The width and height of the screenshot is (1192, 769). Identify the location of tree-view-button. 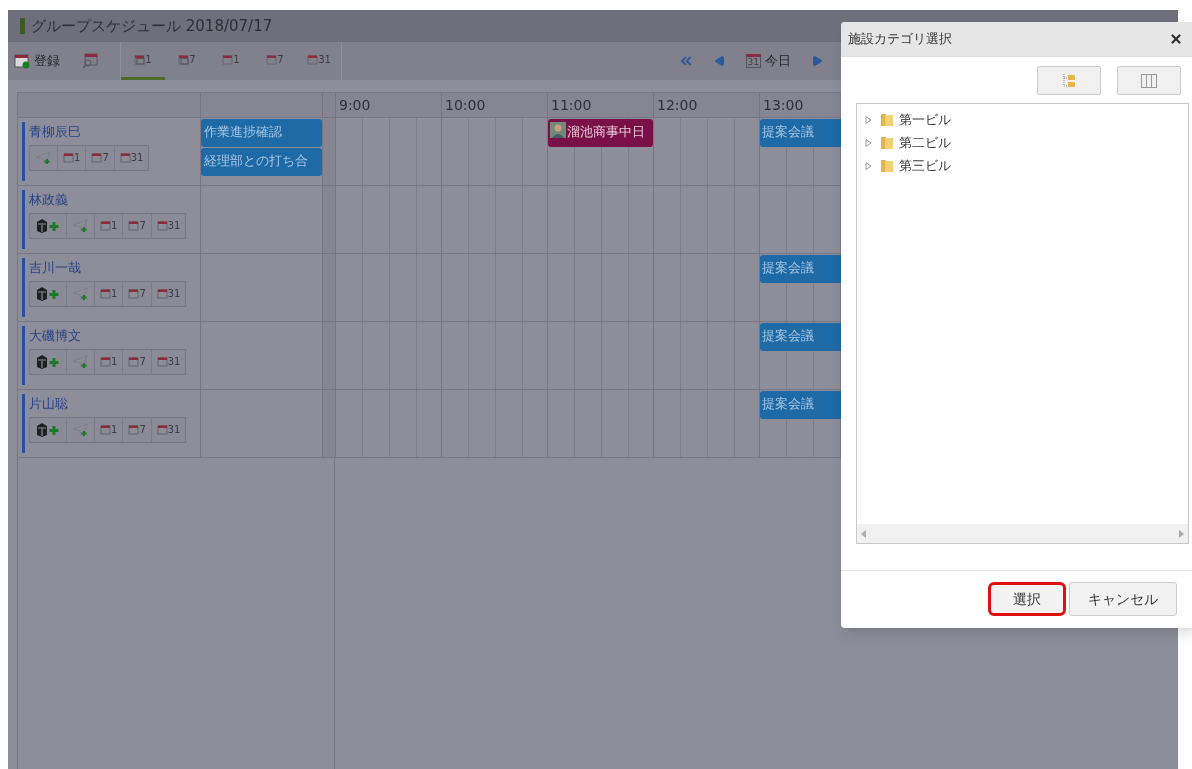
(1069, 80).